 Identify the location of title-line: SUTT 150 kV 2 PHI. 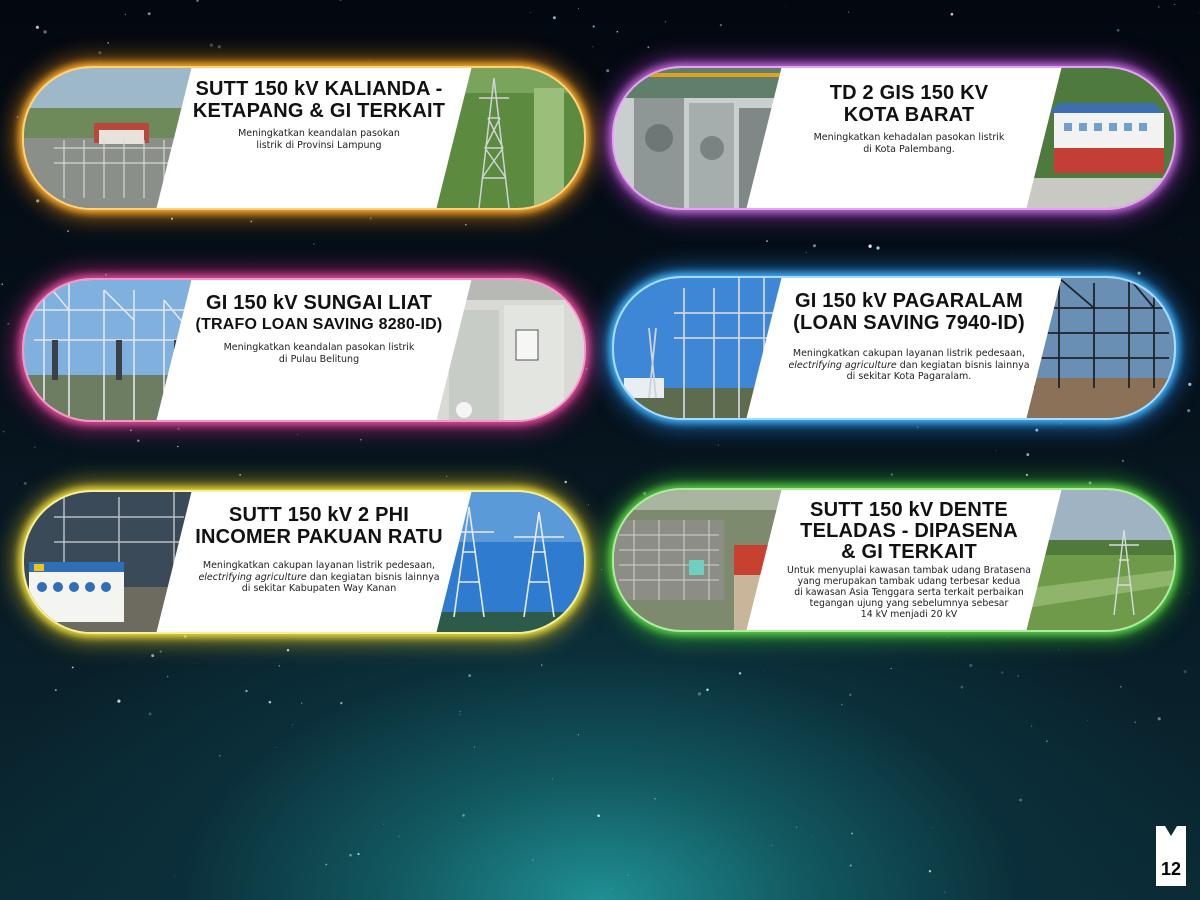
(319, 515).